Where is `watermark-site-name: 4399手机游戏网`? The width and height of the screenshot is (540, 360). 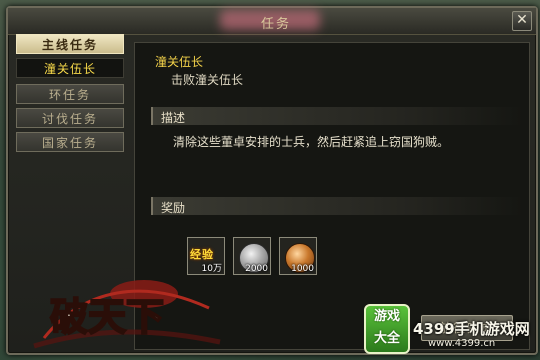 watermark-site-name: 4399手机游戏网 is located at coordinates (471, 329).